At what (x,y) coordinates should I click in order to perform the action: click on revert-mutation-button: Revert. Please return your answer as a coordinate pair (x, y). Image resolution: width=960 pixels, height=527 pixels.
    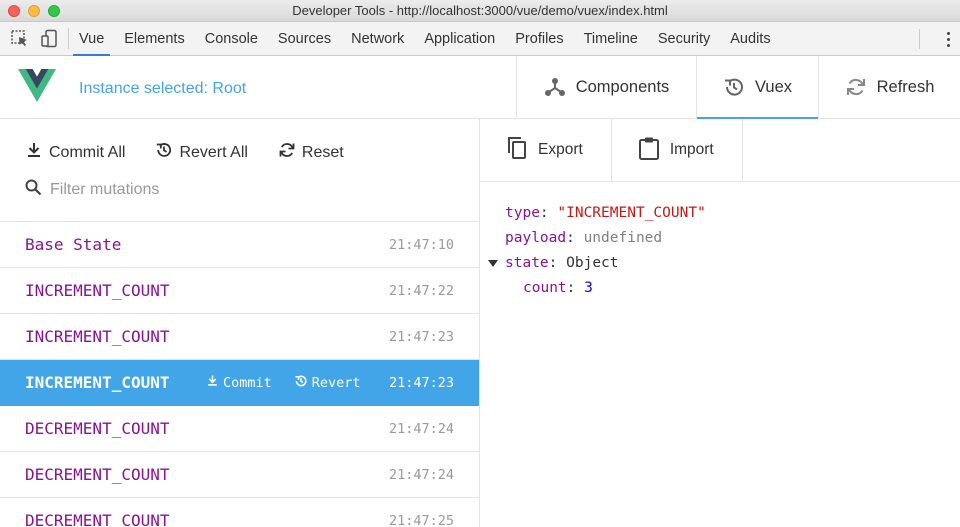
    Looking at the image, I should click on (327, 383).